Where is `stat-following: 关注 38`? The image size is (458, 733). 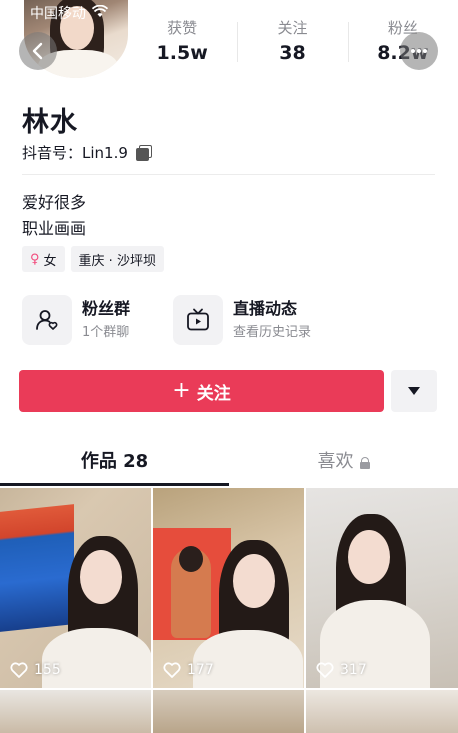 stat-following: 关注 38 is located at coordinates (292, 43).